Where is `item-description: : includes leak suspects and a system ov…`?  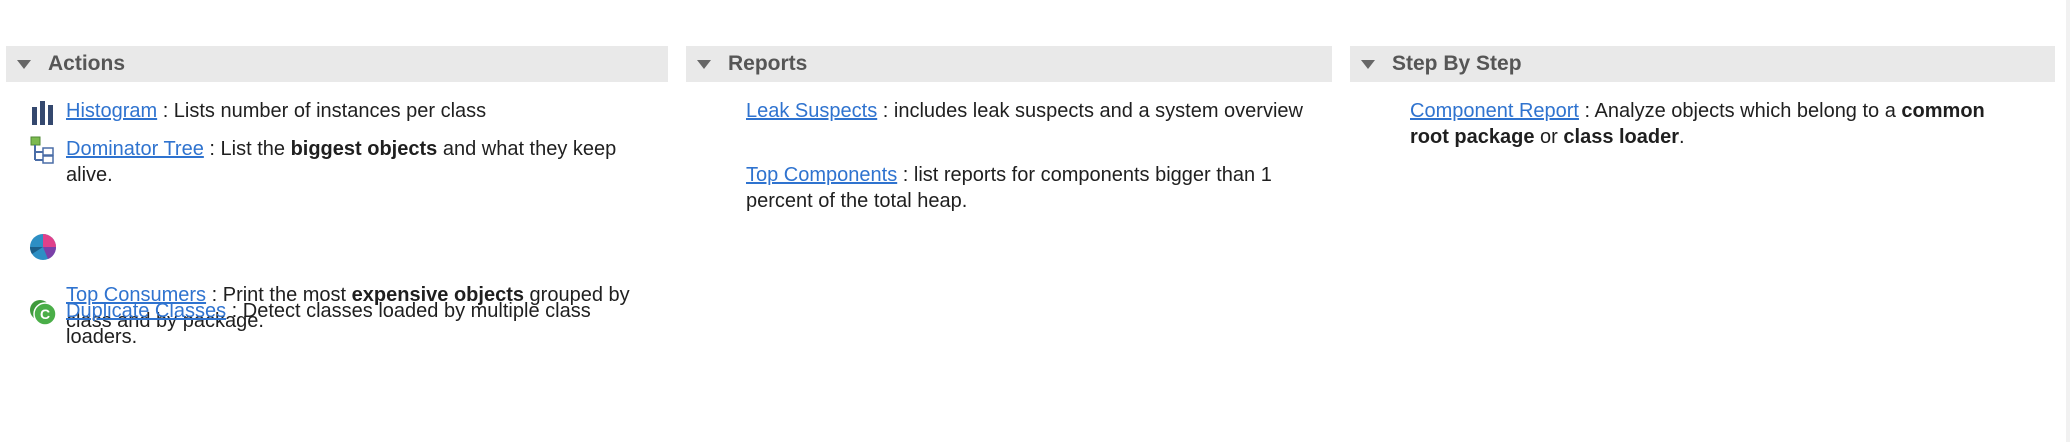 item-description: : includes leak suspects and a system ov… is located at coordinates (1090, 111).